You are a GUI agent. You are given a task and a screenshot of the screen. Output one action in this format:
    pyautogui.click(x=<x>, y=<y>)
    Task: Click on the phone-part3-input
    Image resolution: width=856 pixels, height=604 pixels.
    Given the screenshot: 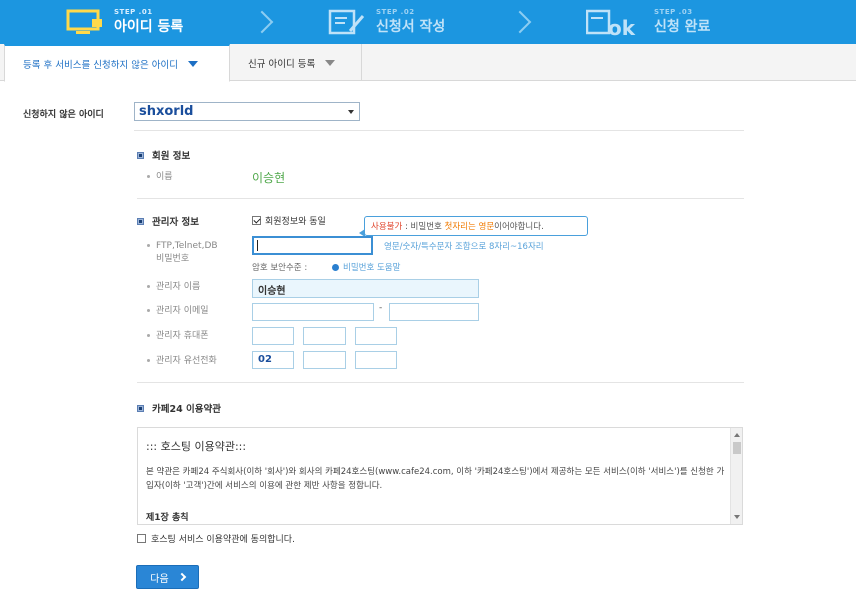 What is the action you would take?
    pyautogui.click(x=376, y=360)
    